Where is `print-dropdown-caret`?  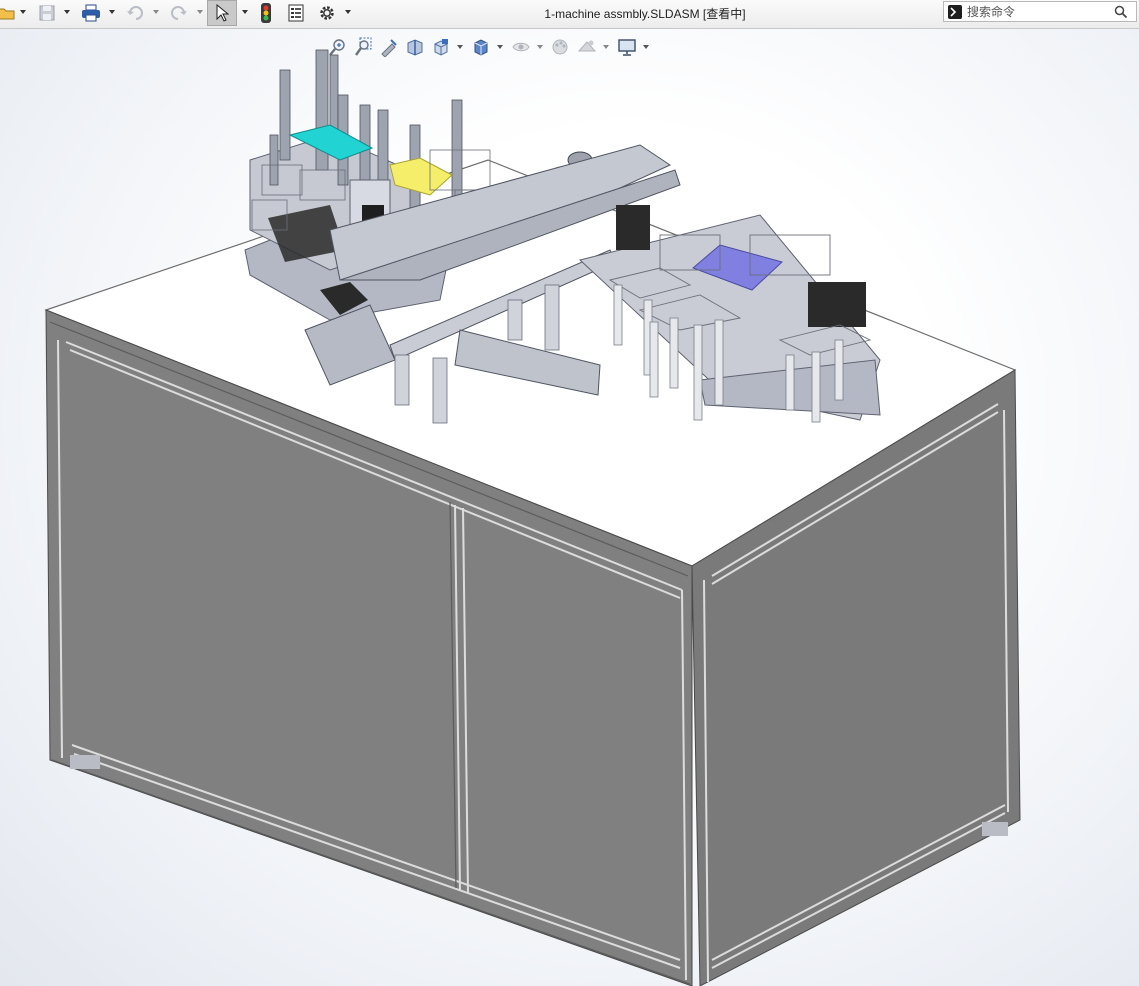
print-dropdown-caret is located at coordinates (112, 12).